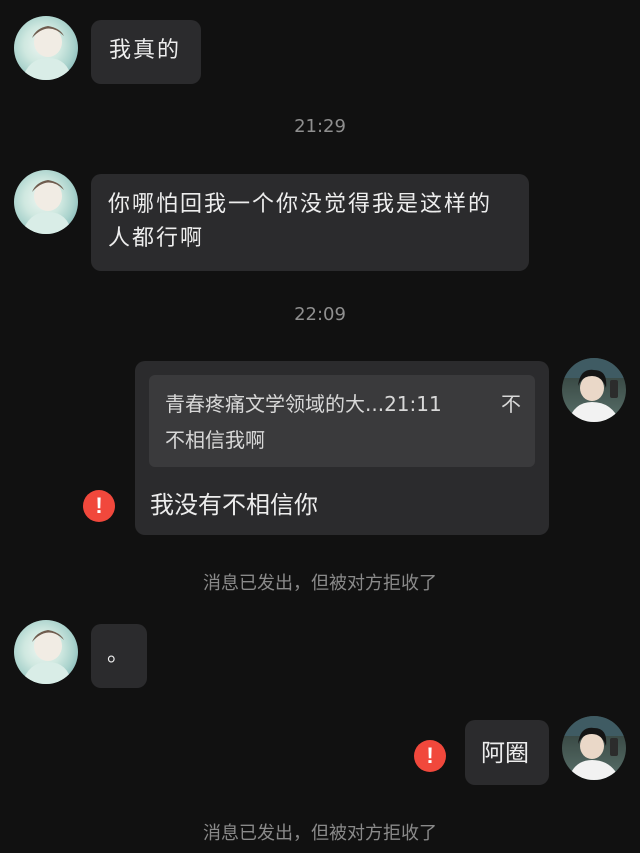 This screenshot has height=853, width=640. What do you see at coordinates (511, 404) in the screenshot?
I see `quote-text-start: 不` at bounding box center [511, 404].